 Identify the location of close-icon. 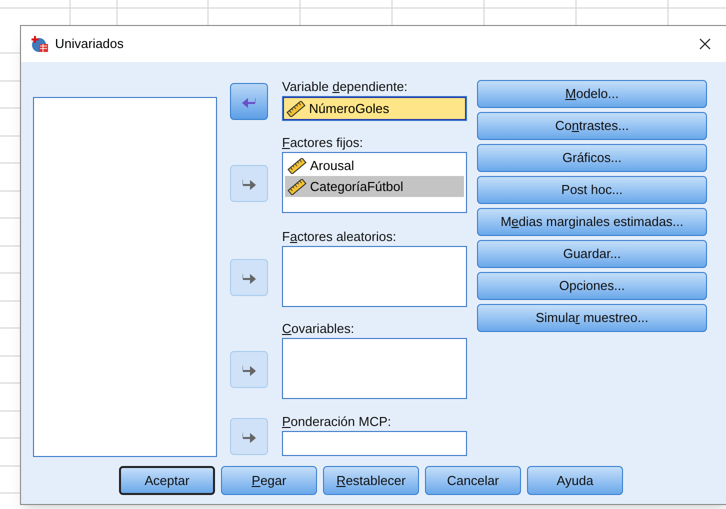
(705, 44).